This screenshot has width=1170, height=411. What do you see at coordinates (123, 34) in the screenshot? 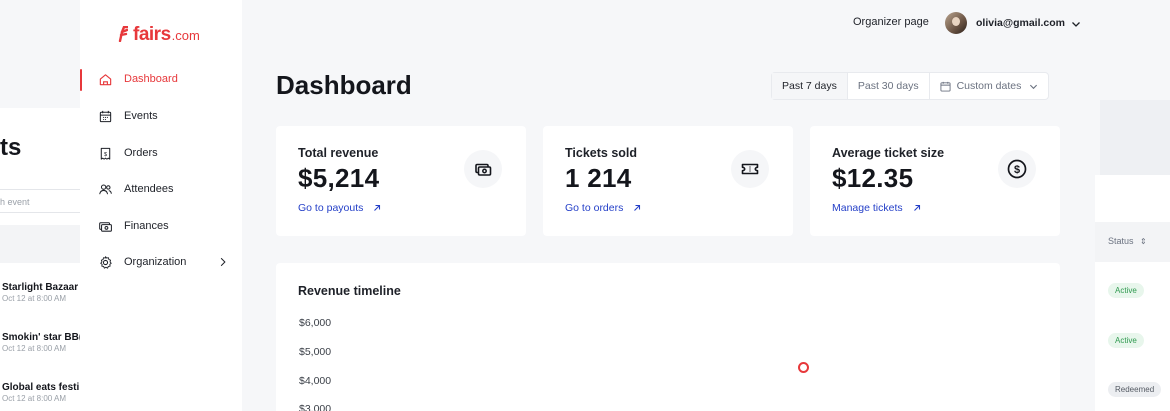
I see `fairs-logo-icon` at bounding box center [123, 34].